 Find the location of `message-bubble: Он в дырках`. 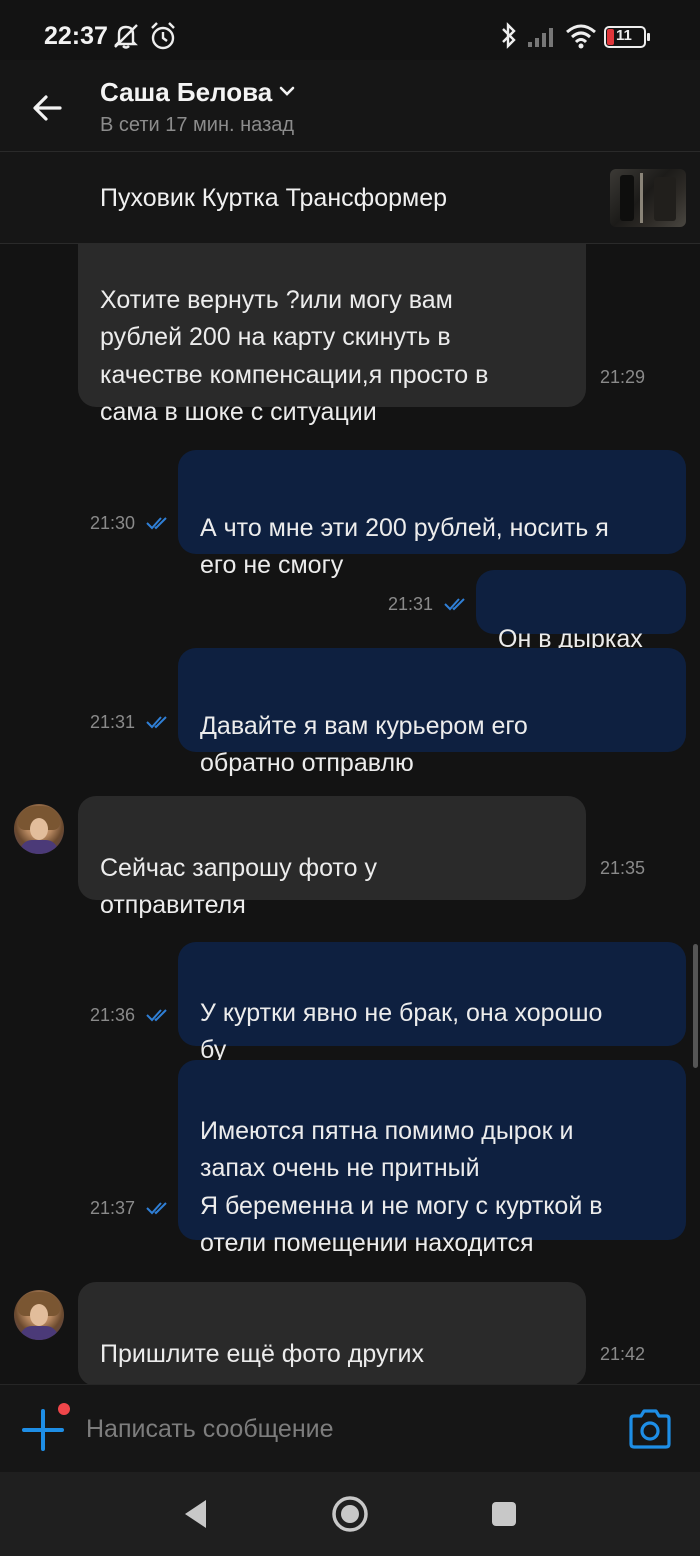

message-bubble: Он в дырках is located at coordinates (581, 611).